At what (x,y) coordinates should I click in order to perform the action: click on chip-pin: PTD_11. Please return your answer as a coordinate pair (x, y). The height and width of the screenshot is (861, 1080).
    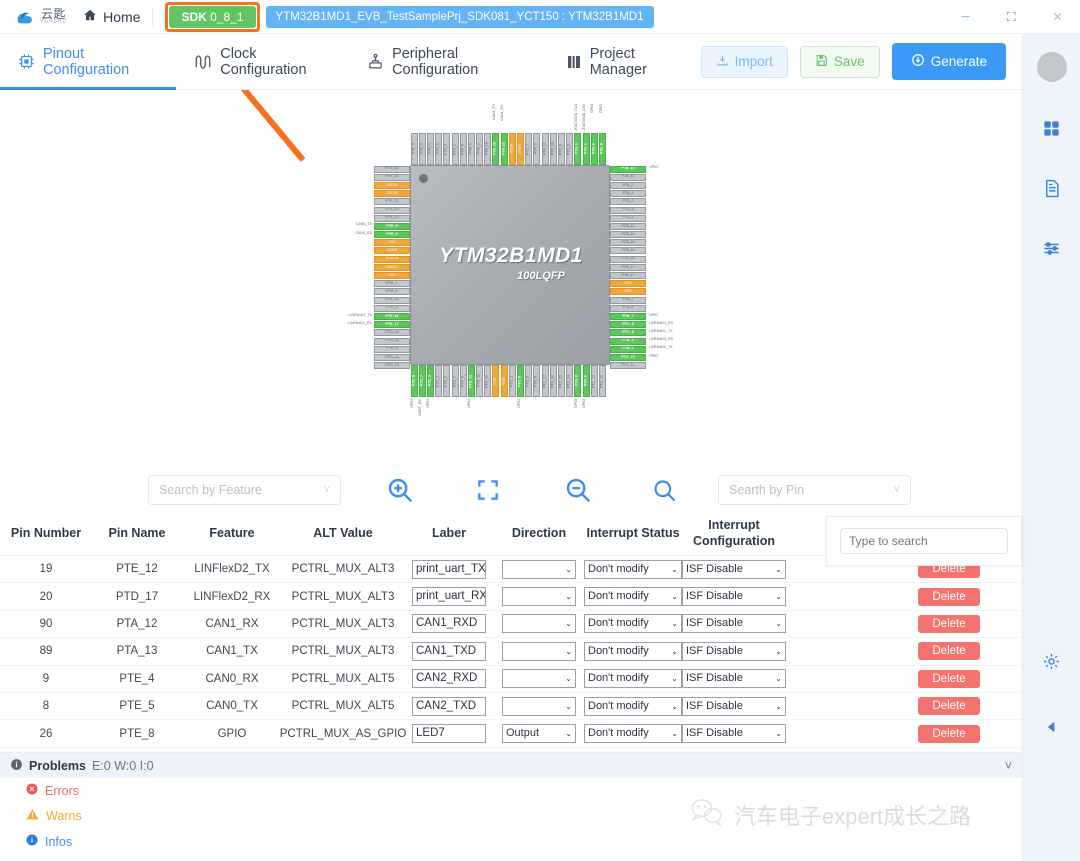
    Looking at the image, I should click on (480, 381).